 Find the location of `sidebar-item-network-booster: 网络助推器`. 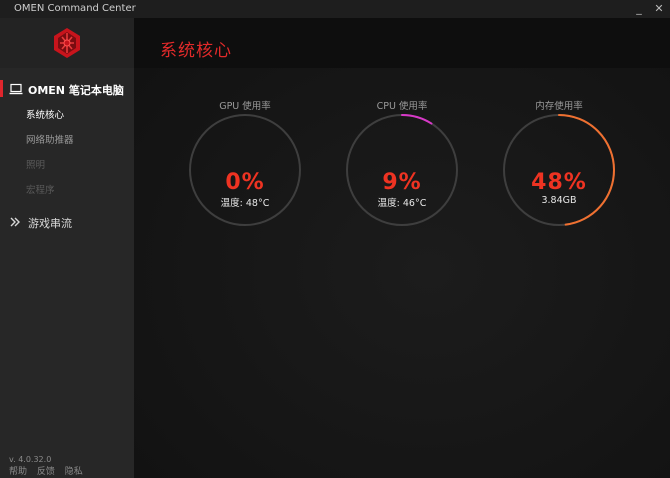

sidebar-item-network-booster: 网络助推器 is located at coordinates (50, 139).